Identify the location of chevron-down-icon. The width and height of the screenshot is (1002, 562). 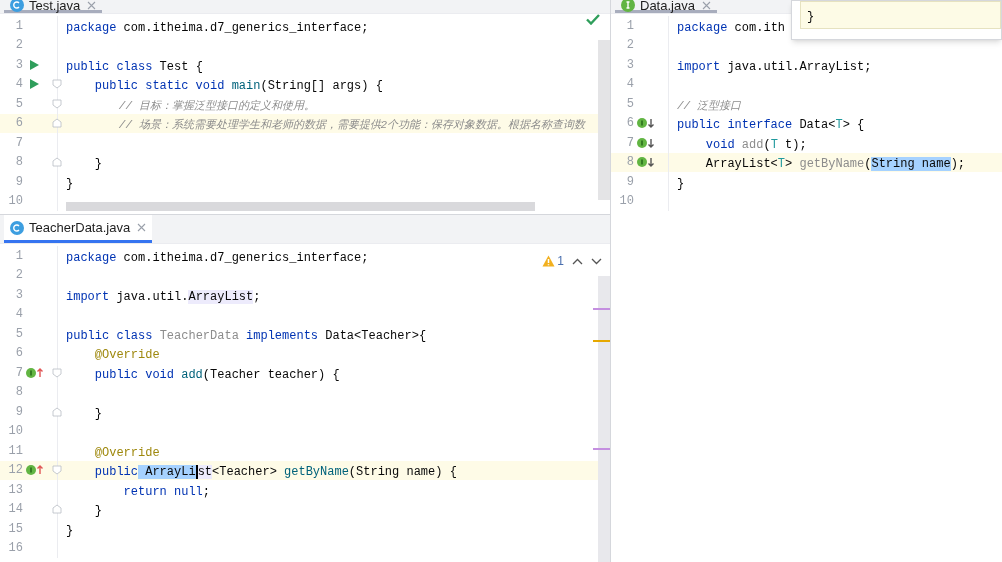
(596, 261).